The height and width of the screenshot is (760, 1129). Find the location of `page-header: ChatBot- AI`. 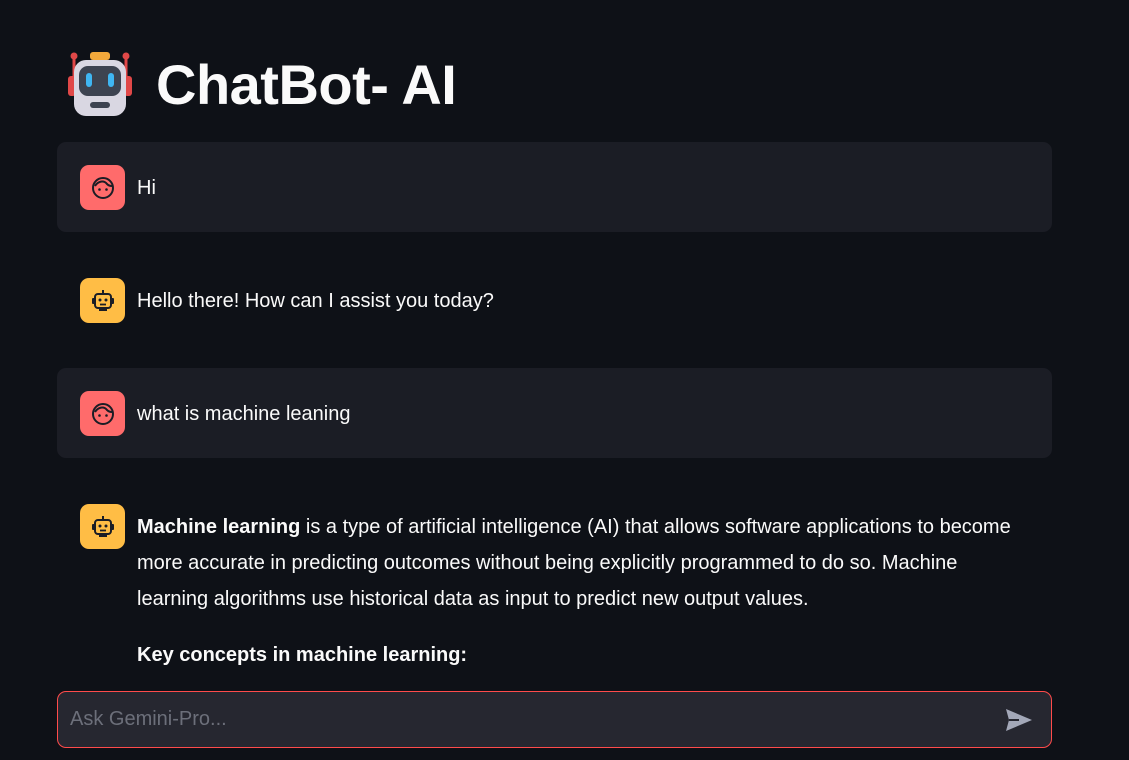

page-header: ChatBot- AI is located at coordinates (261, 84).